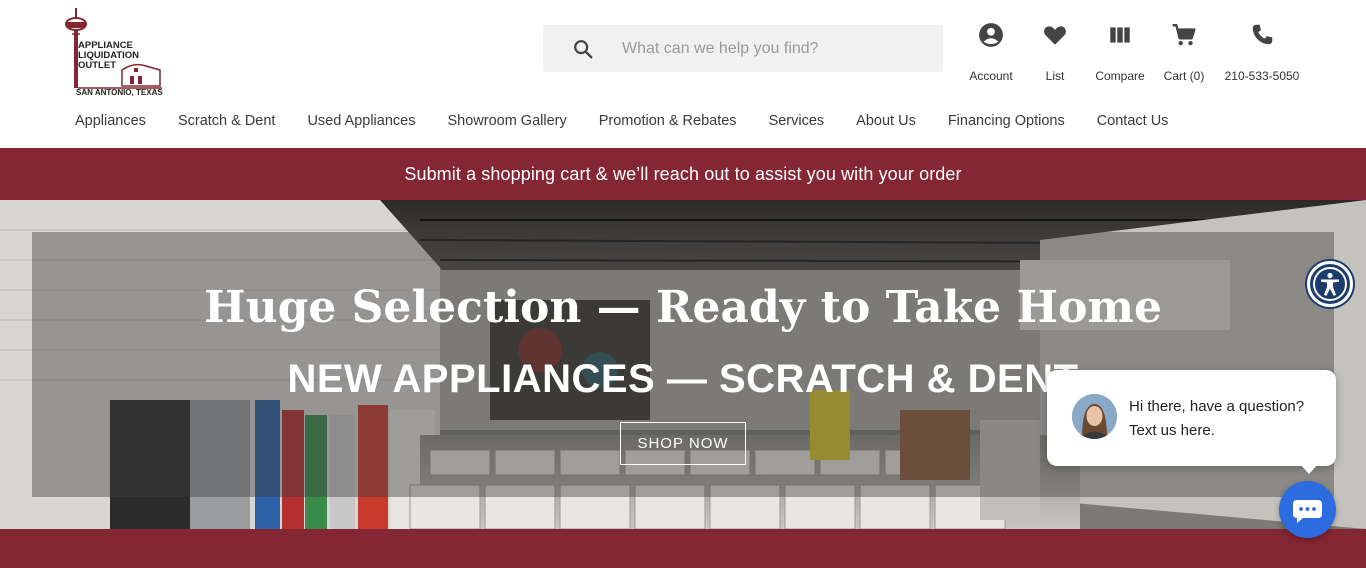 The height and width of the screenshot is (568, 1366). Describe the element at coordinates (361, 121) in the screenshot. I see `nav-used-appliances: Used Appliances` at that location.